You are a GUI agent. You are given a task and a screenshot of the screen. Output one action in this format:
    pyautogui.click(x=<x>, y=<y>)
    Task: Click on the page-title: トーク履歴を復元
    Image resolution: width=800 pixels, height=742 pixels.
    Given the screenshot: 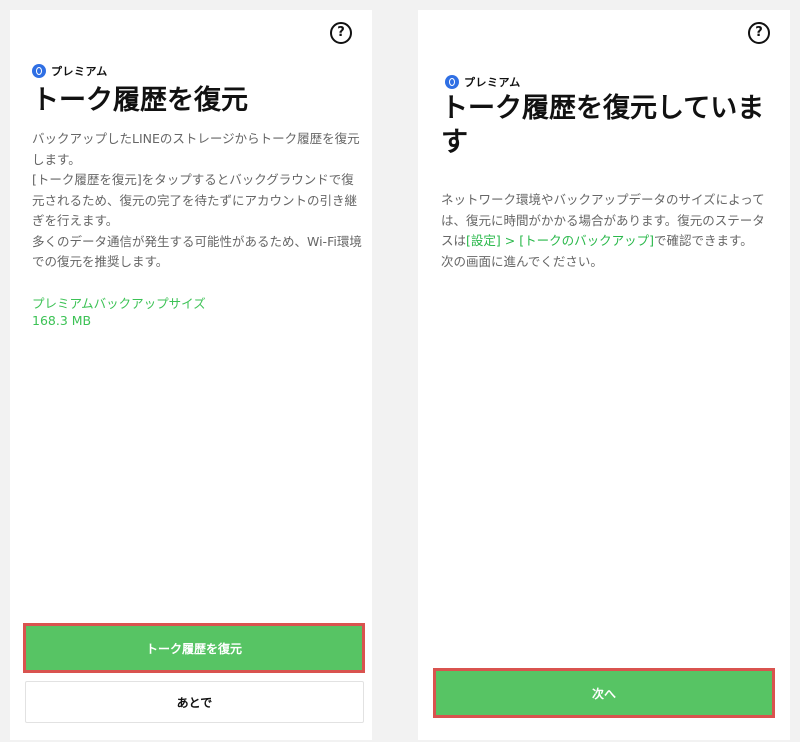 What is the action you would take?
    pyautogui.click(x=140, y=100)
    